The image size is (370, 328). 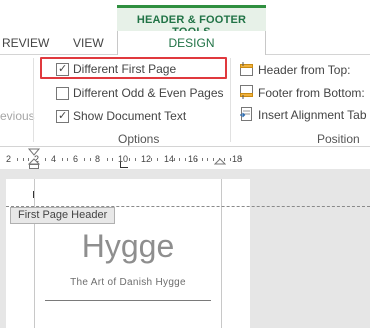 I want to click on tab-design-label: DESIGN, so click(x=191, y=43).